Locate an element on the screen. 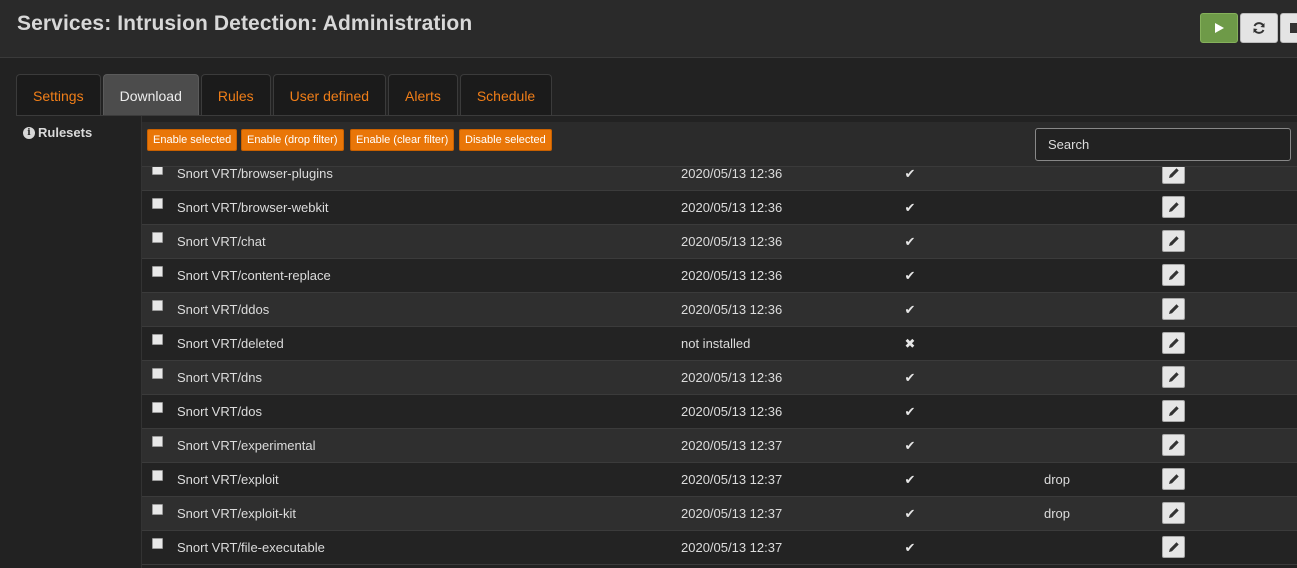 This screenshot has height=568, width=1297. info-icon: i is located at coordinates (29, 132).